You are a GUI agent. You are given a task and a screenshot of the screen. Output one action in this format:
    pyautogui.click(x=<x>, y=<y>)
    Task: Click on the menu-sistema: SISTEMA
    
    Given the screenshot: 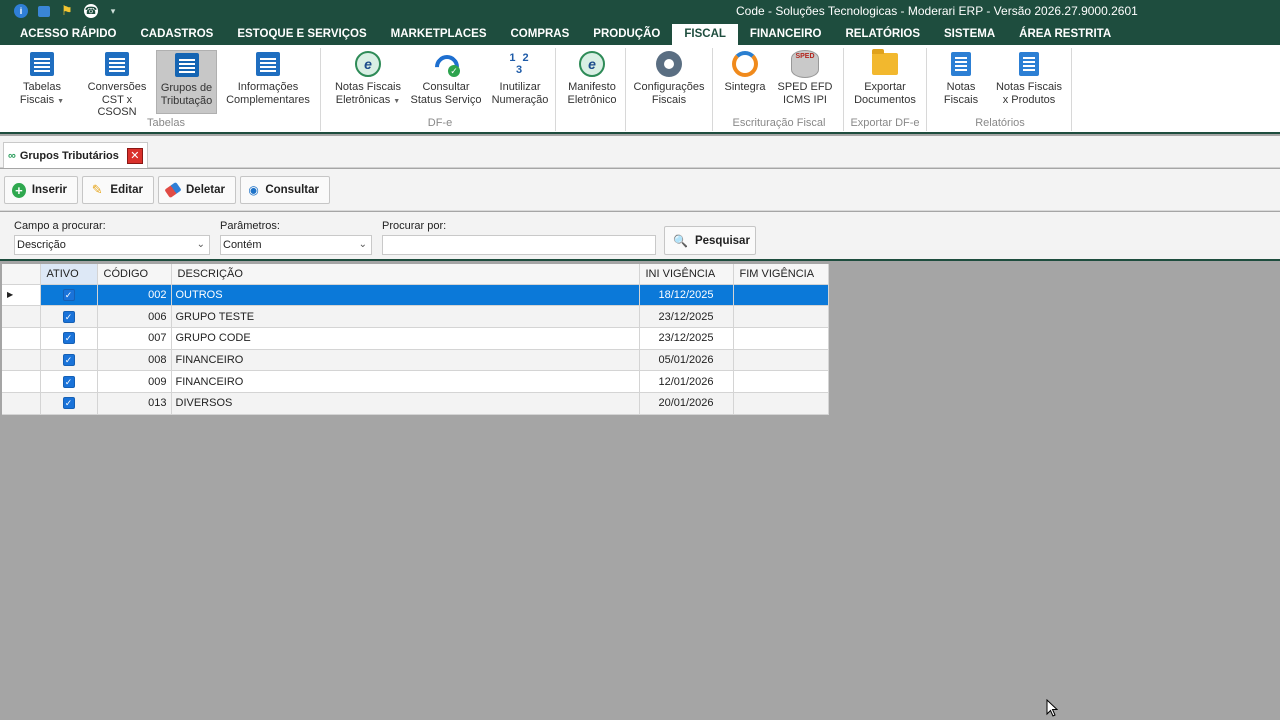 What is the action you would take?
    pyautogui.click(x=969, y=34)
    